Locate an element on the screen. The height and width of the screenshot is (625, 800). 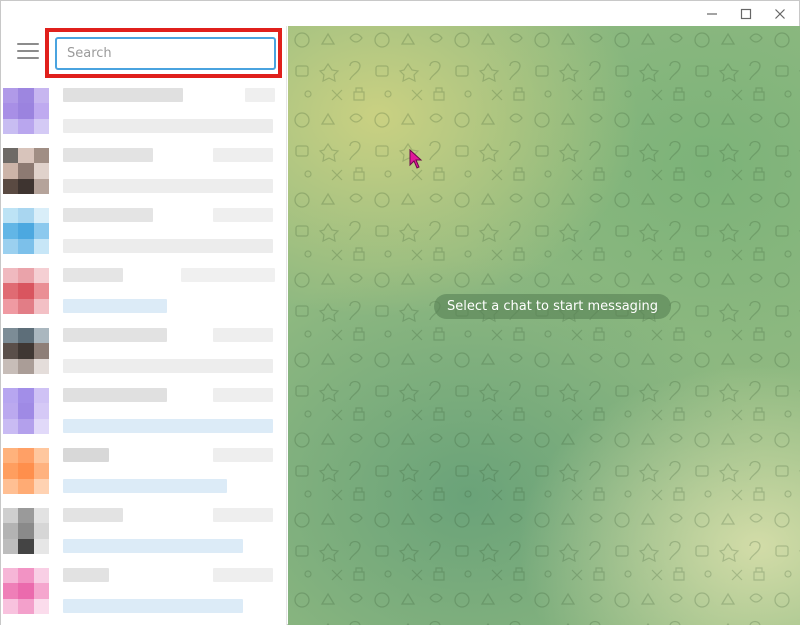
maximize-button is located at coordinates (746, 13).